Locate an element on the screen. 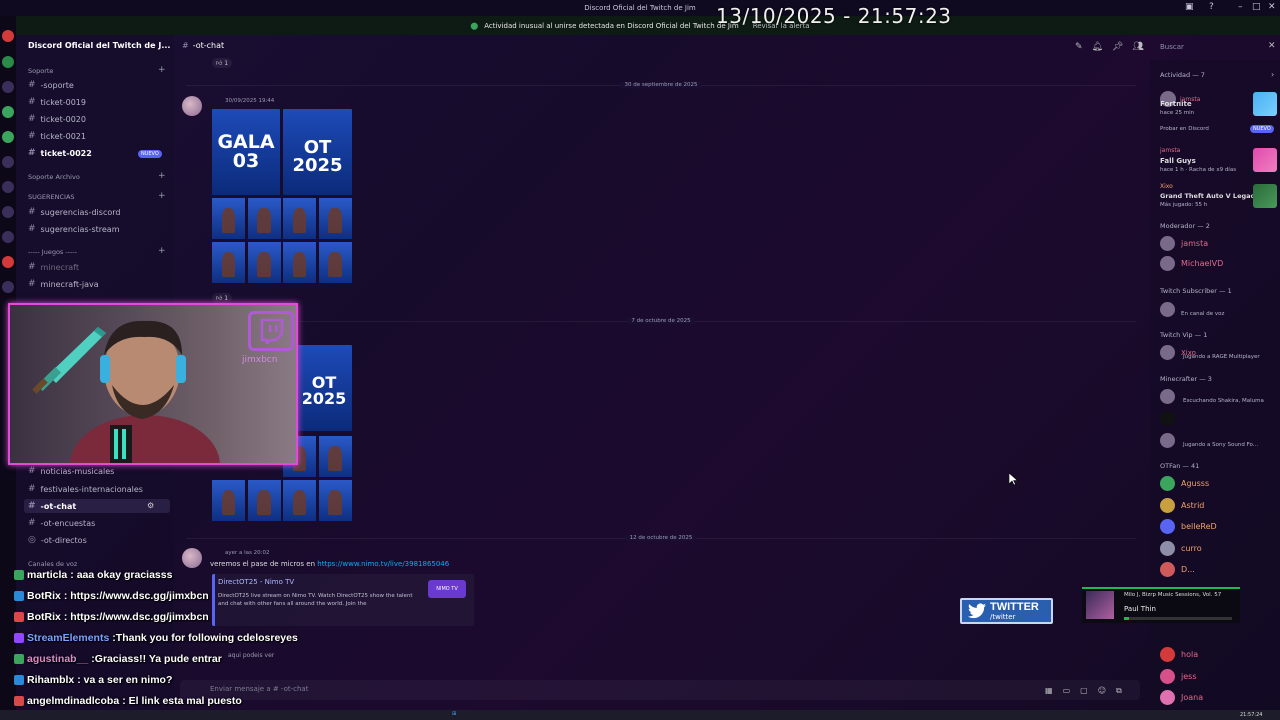 This screenshot has height=720, width=1280. start-icon: ⊞ is located at coordinates (454, 714).